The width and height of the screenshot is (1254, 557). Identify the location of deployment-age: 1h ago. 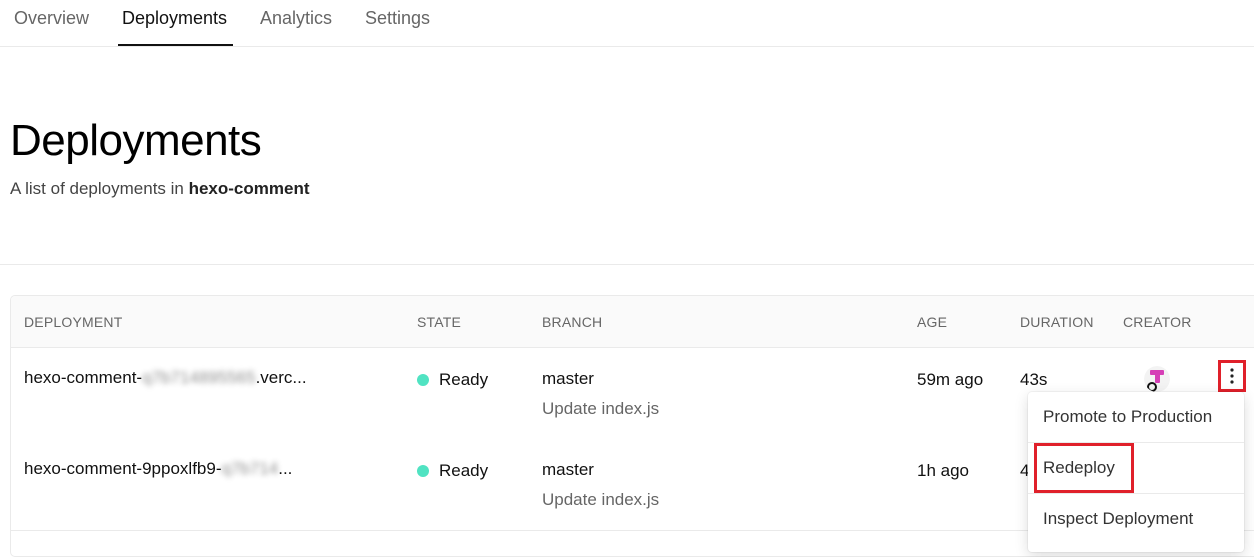
(943, 470).